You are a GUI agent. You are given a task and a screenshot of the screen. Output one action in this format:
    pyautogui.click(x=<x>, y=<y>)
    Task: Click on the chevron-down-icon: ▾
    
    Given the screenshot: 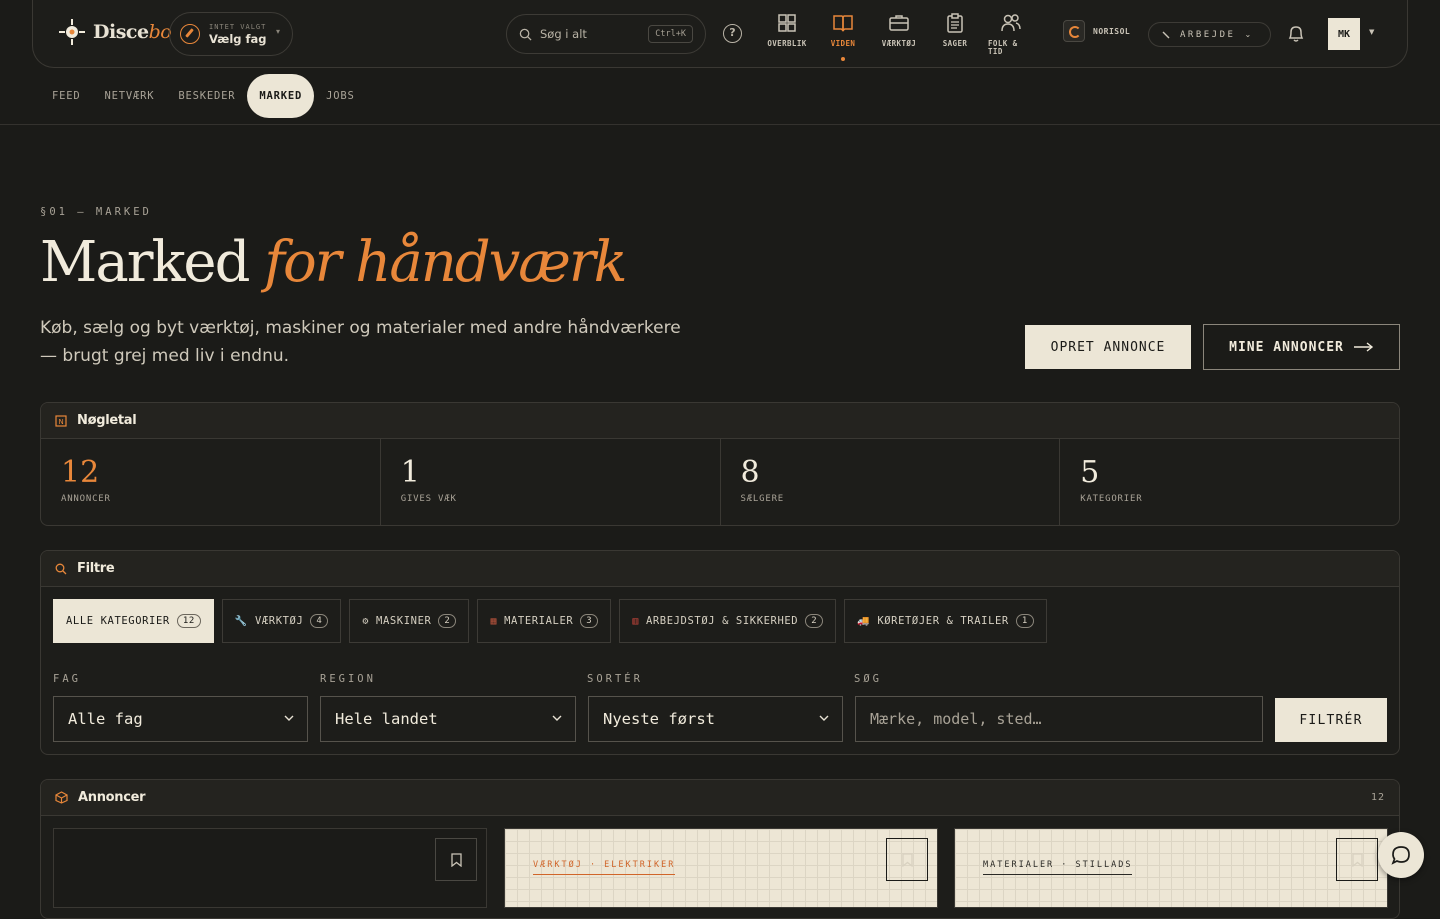 What is the action you would take?
    pyautogui.click(x=277, y=31)
    